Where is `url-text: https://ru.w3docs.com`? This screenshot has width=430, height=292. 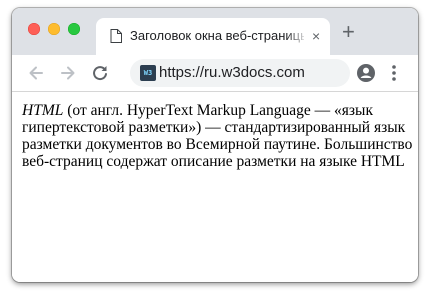
url-text: https://ru.w3docs.com is located at coordinates (232, 73).